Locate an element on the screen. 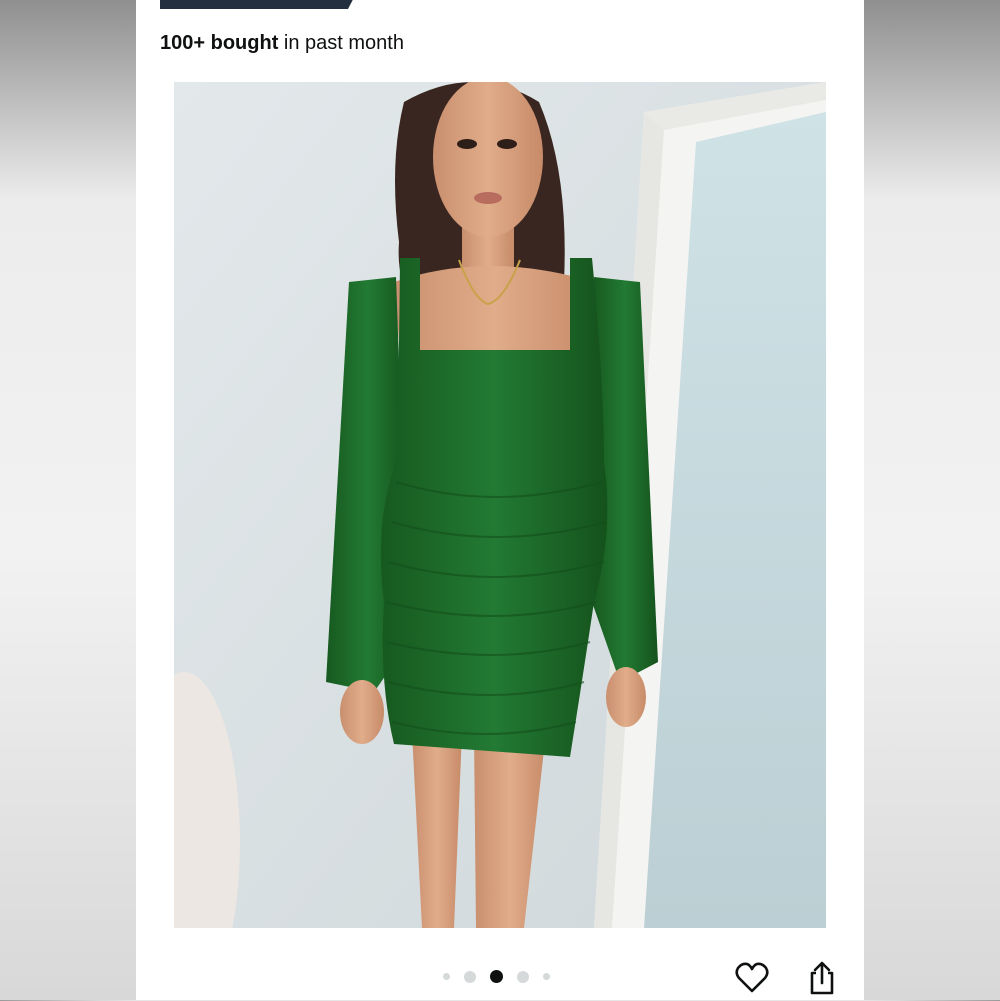  background-right-blur is located at coordinates (932, 500).